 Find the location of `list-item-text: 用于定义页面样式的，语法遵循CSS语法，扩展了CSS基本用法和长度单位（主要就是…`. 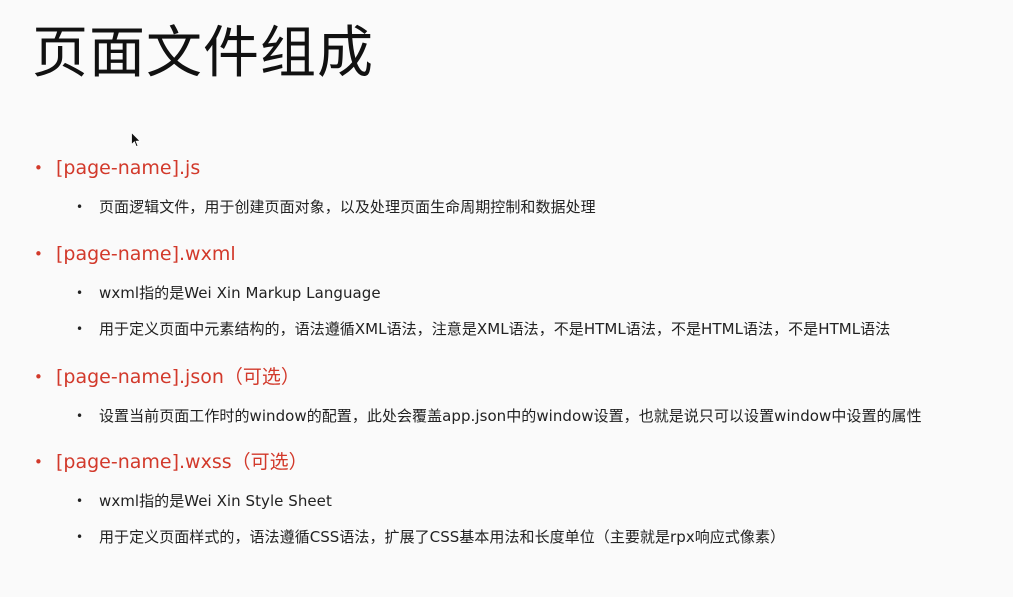

list-item-text: 用于定义页面样式的，语法遵循CSS语法，扩展了CSS基本用法和长度单位（主要就是… is located at coordinates (442, 537).